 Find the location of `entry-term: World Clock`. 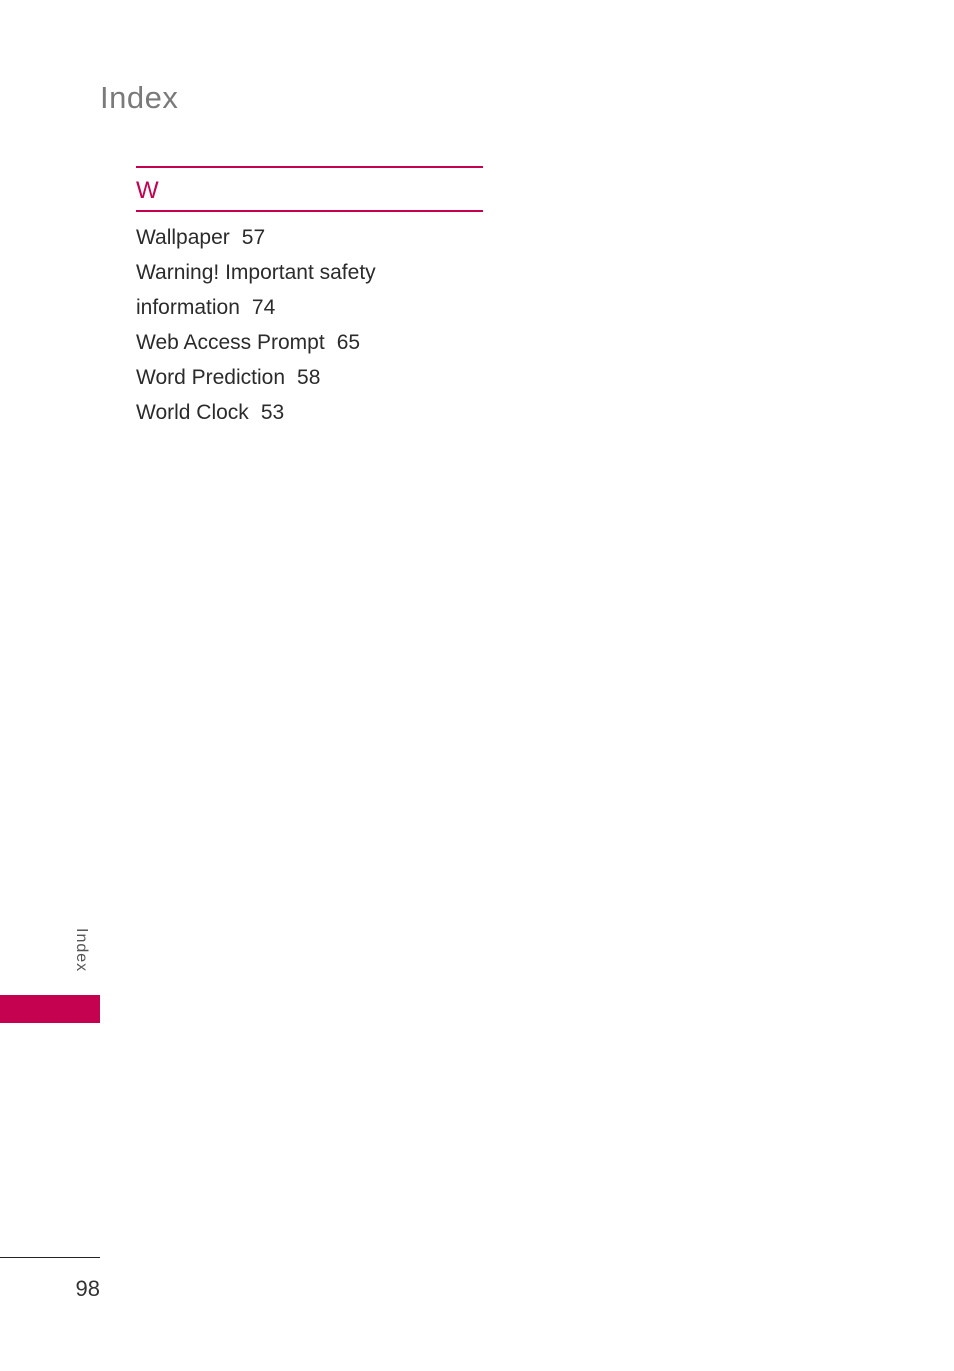

entry-term: World Clock is located at coordinates (192, 412).